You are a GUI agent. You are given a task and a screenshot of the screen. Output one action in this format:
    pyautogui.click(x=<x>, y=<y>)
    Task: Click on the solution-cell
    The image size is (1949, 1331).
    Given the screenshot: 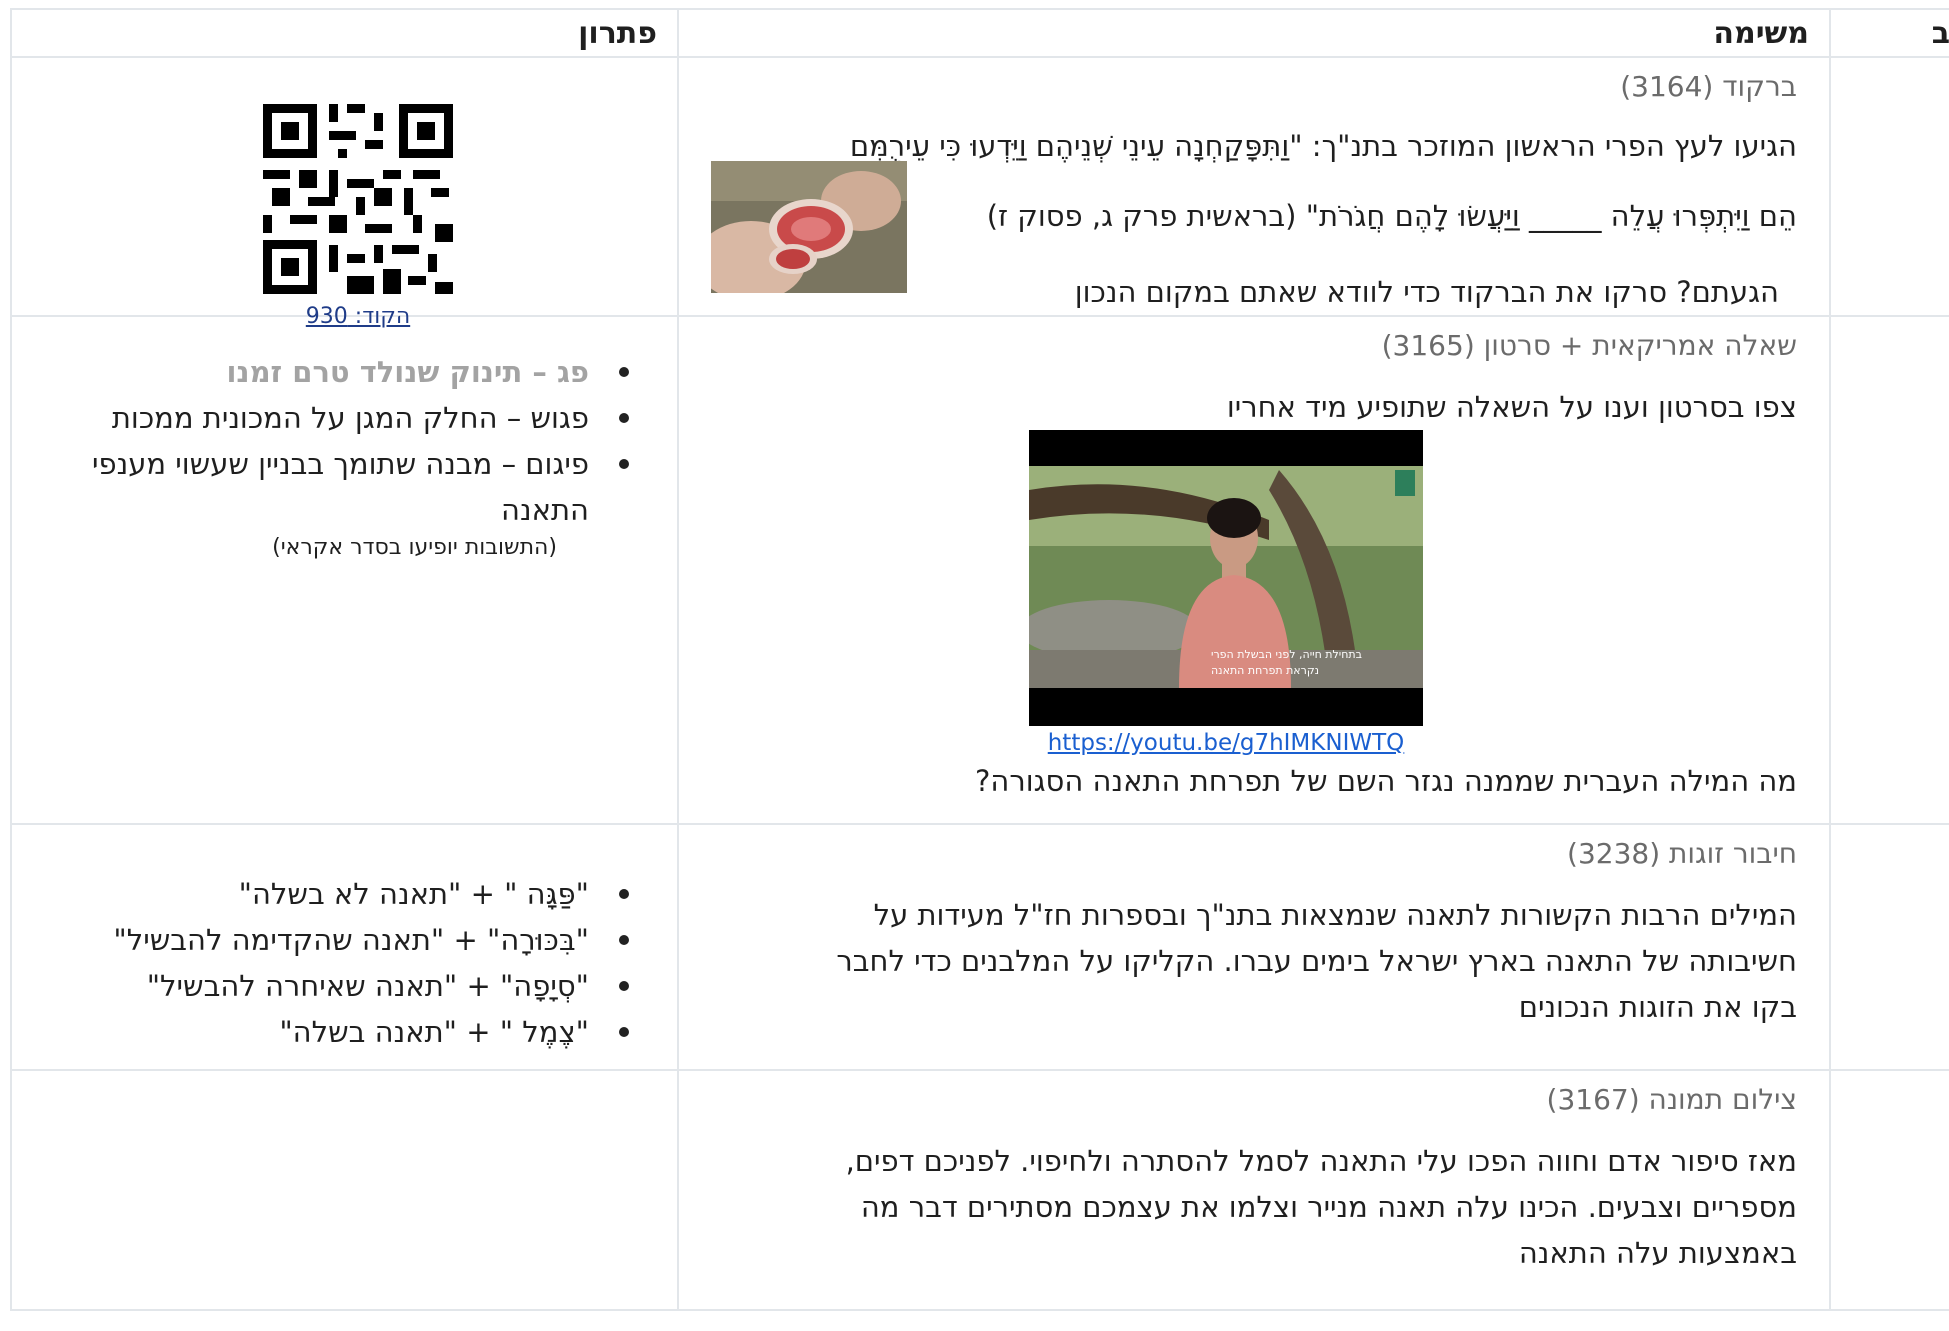 What is the action you would take?
    pyautogui.click(x=344, y=1190)
    